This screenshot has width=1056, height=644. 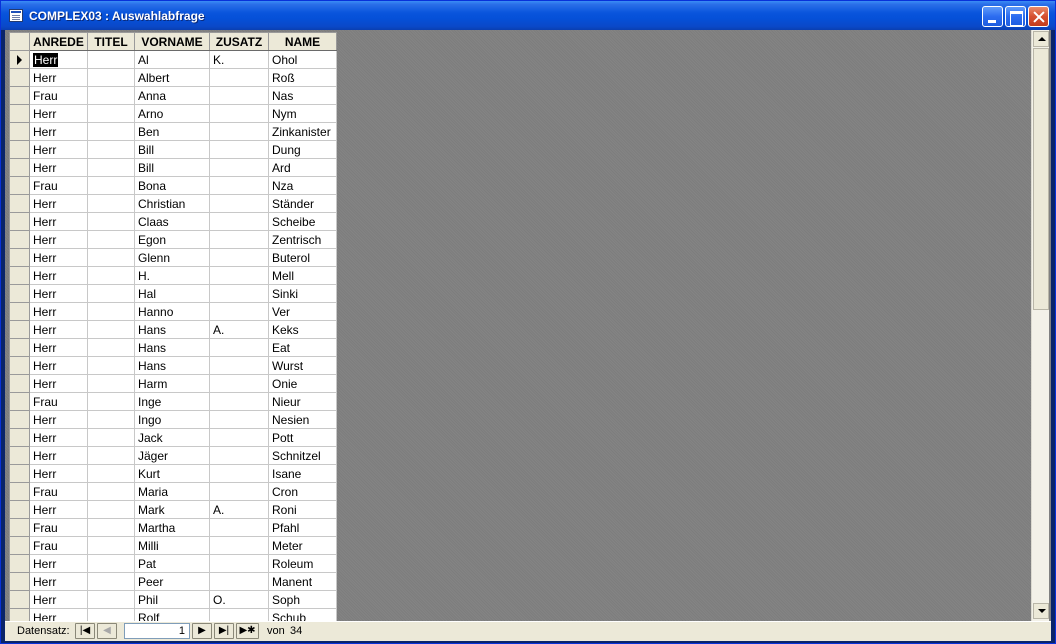 What do you see at coordinates (16, 15) in the screenshot?
I see `datasheet-icon` at bounding box center [16, 15].